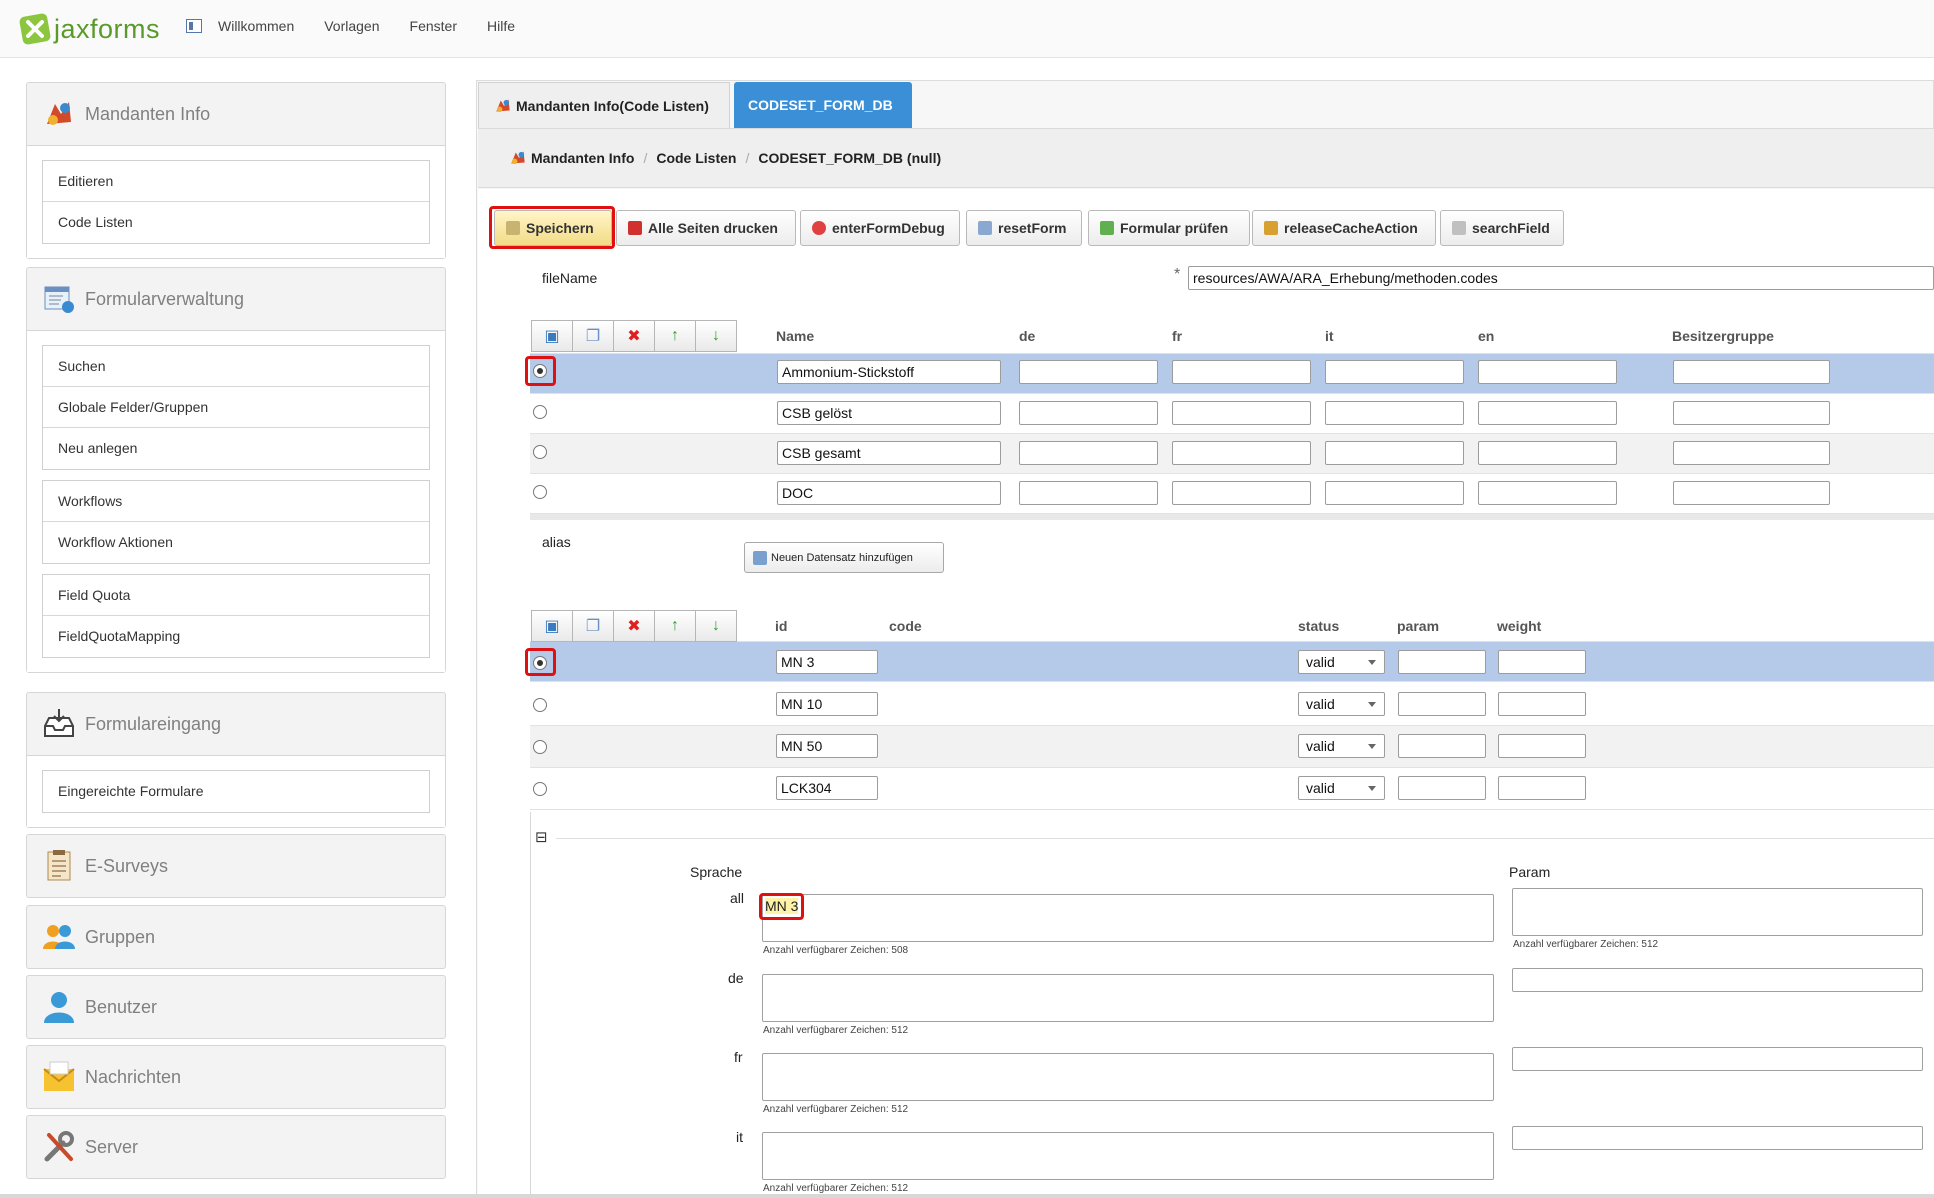 This screenshot has width=1934, height=1198. What do you see at coordinates (236, 114) in the screenshot?
I see `sidebar-header-mandanten-info: Mandanten Info` at bounding box center [236, 114].